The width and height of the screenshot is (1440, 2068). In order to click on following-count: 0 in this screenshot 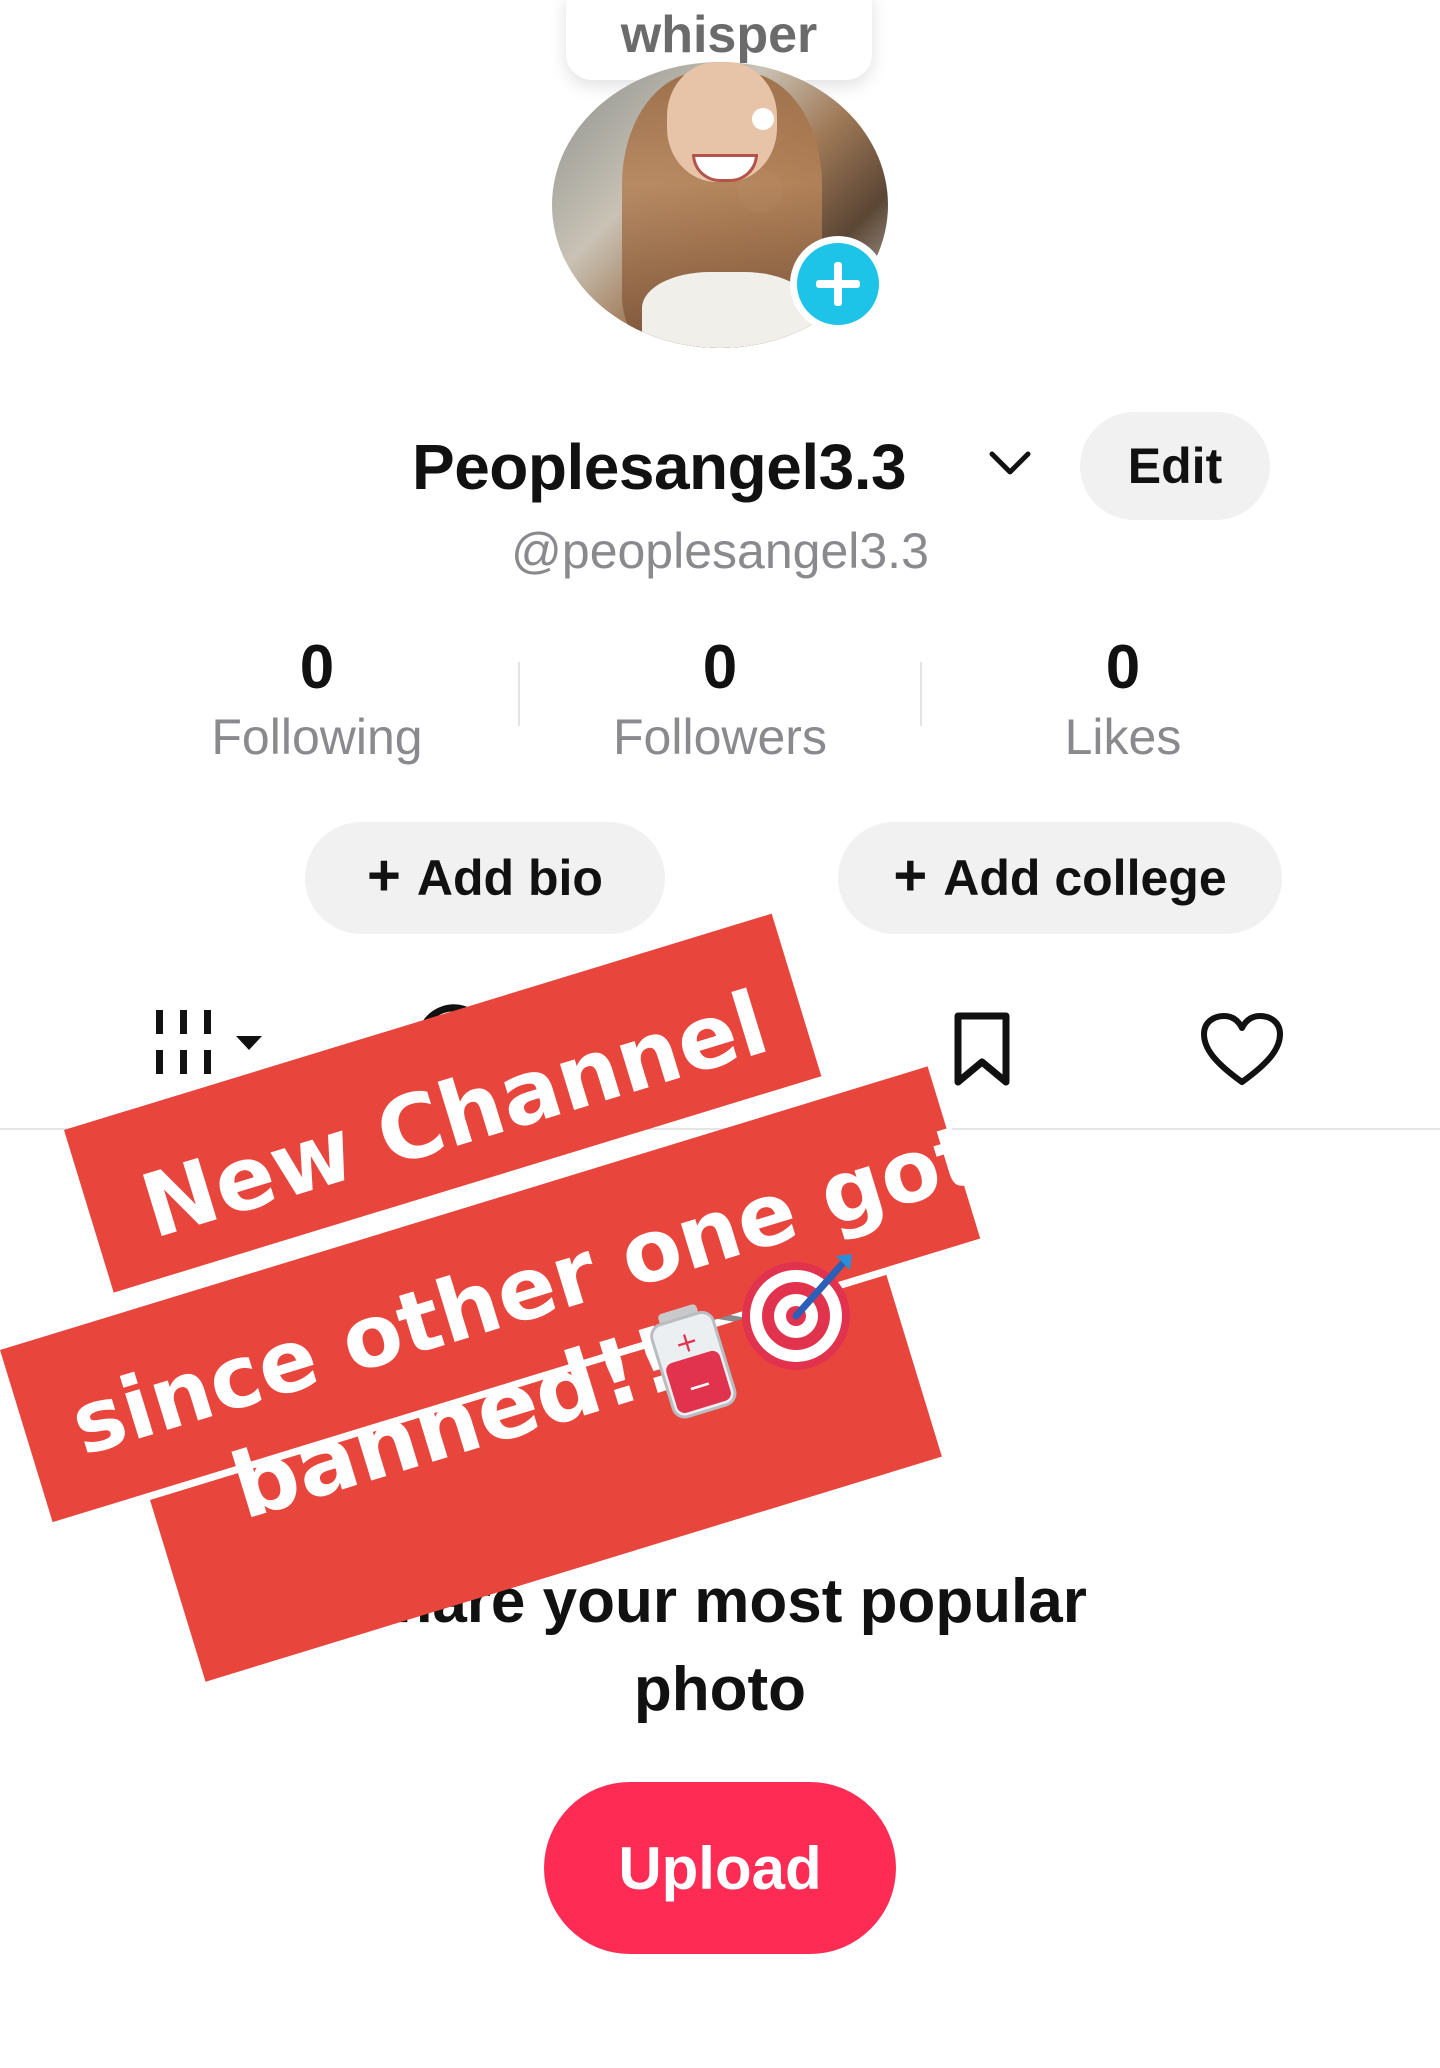, I will do `click(317, 667)`.